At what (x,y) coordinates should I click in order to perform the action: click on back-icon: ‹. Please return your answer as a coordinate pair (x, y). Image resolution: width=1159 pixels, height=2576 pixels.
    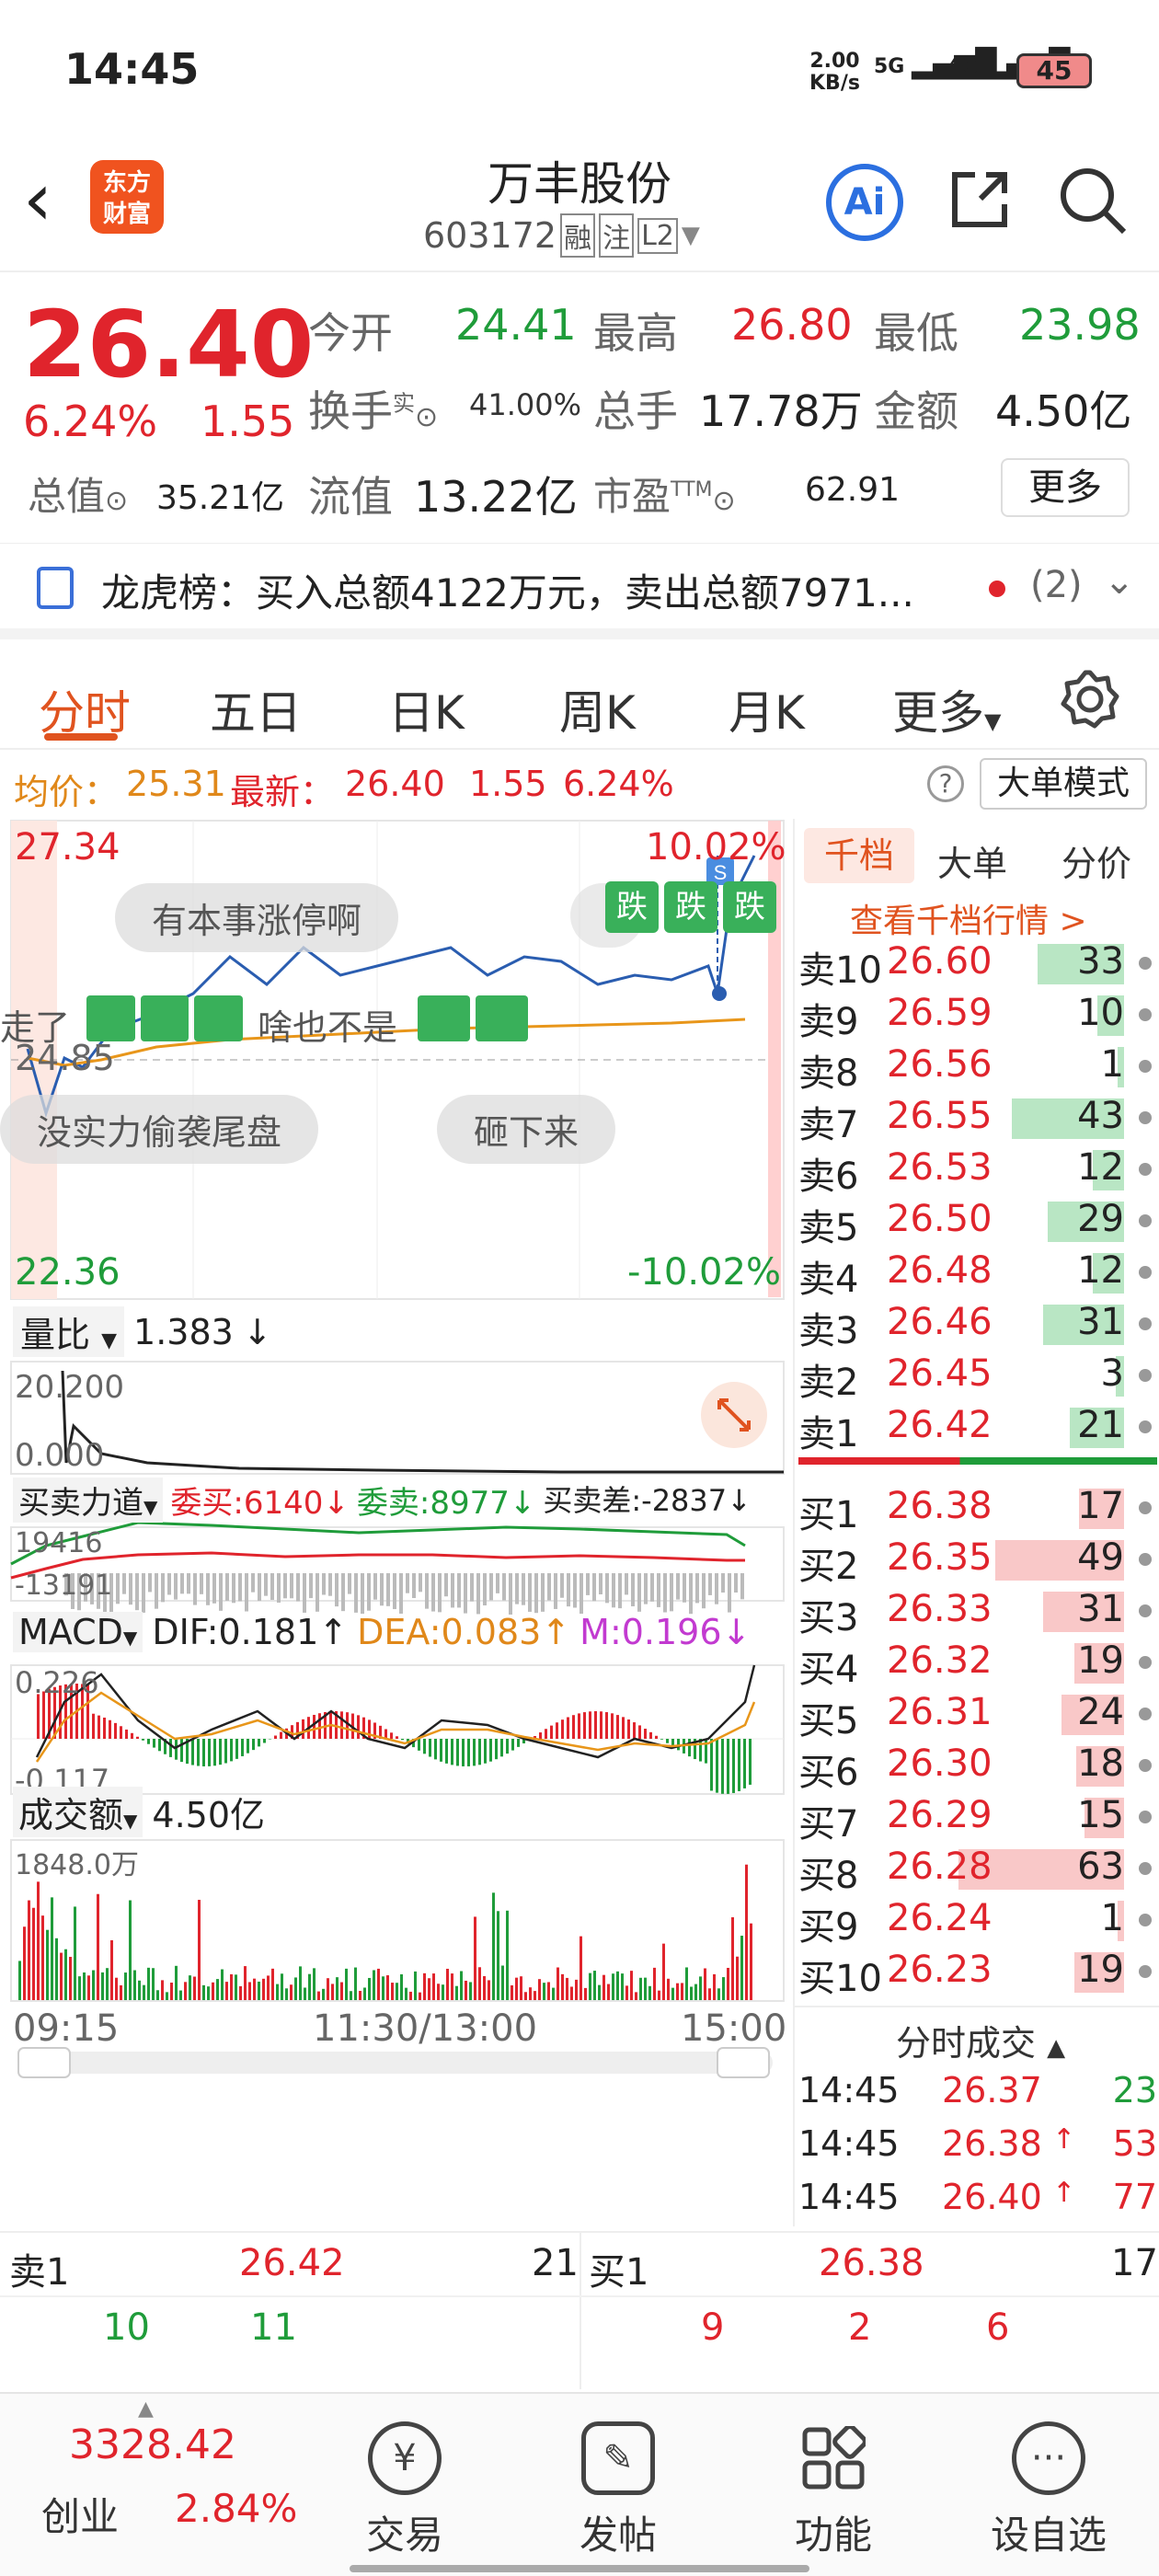
    Looking at the image, I should click on (37, 199).